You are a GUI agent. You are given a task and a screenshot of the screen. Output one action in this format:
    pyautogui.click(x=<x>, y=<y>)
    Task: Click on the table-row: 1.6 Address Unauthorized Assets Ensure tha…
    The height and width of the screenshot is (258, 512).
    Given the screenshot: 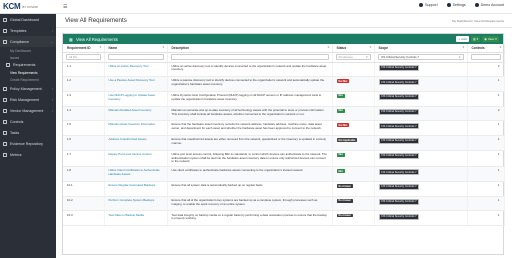 What is the action you would take?
    pyautogui.click(x=284, y=143)
    